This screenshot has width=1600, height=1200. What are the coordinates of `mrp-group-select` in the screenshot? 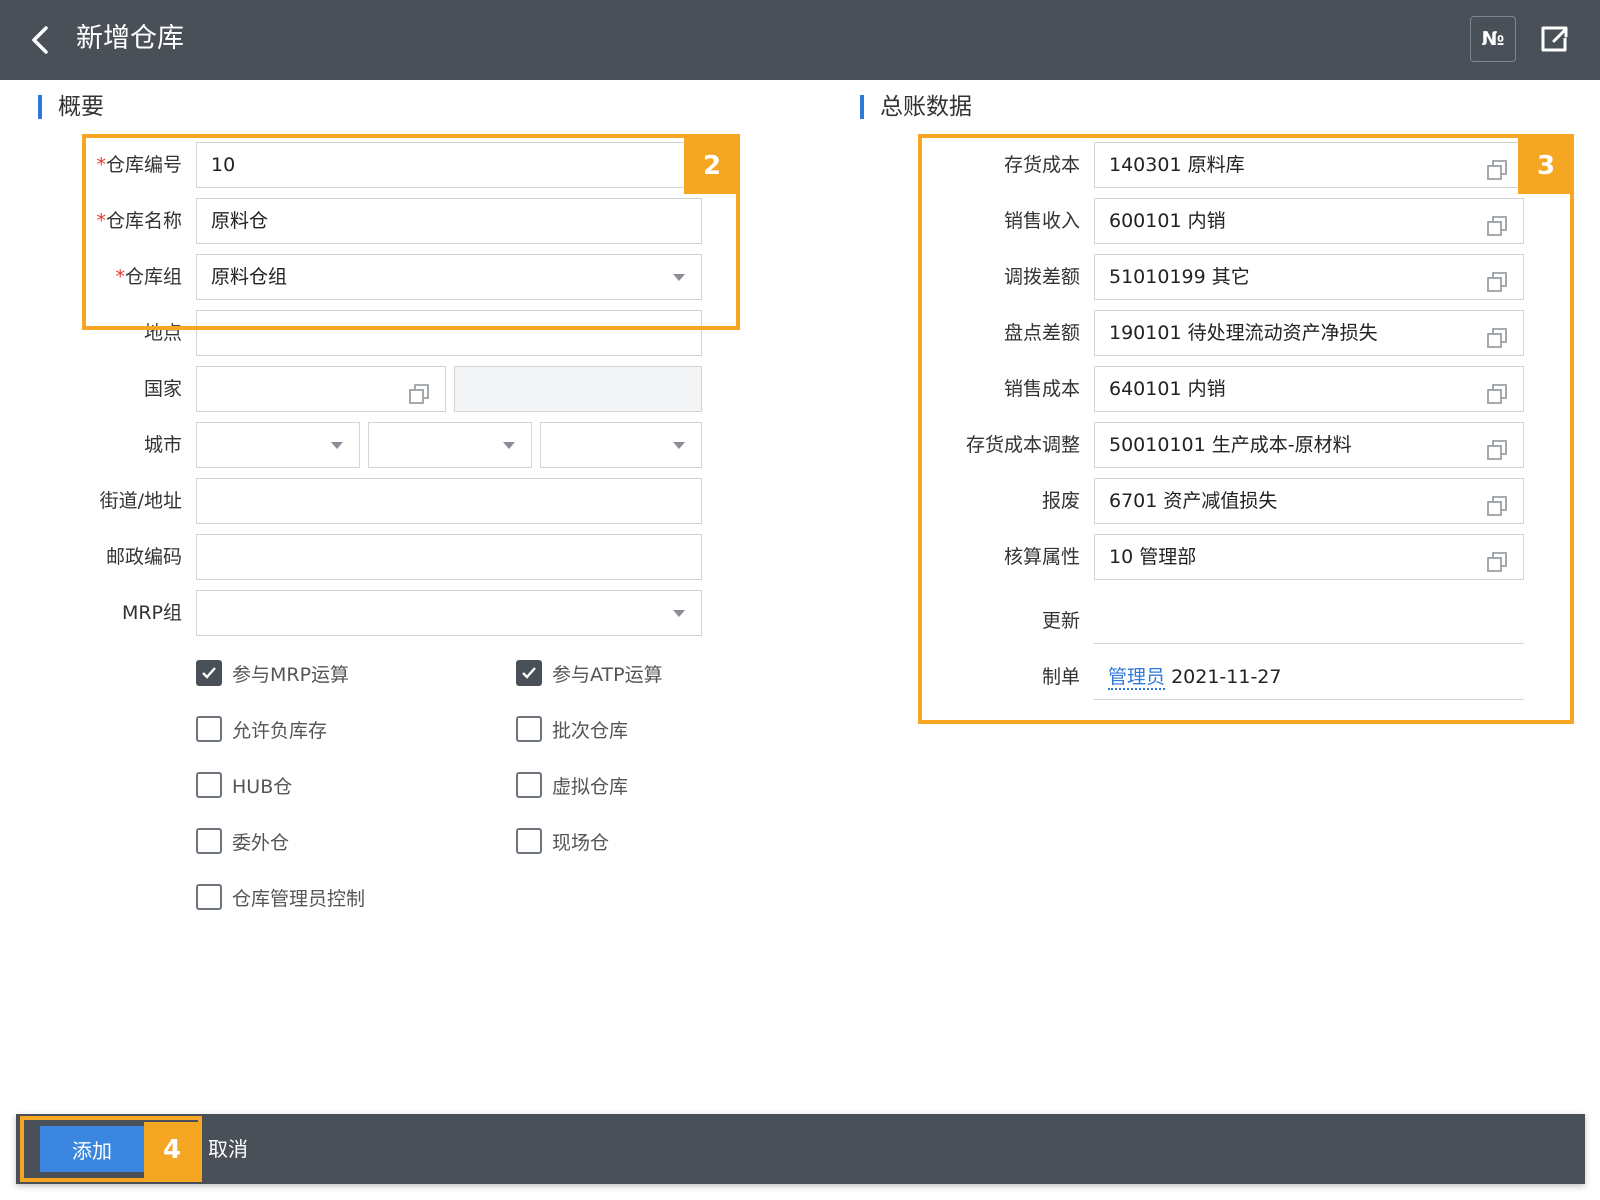 It's located at (449, 613).